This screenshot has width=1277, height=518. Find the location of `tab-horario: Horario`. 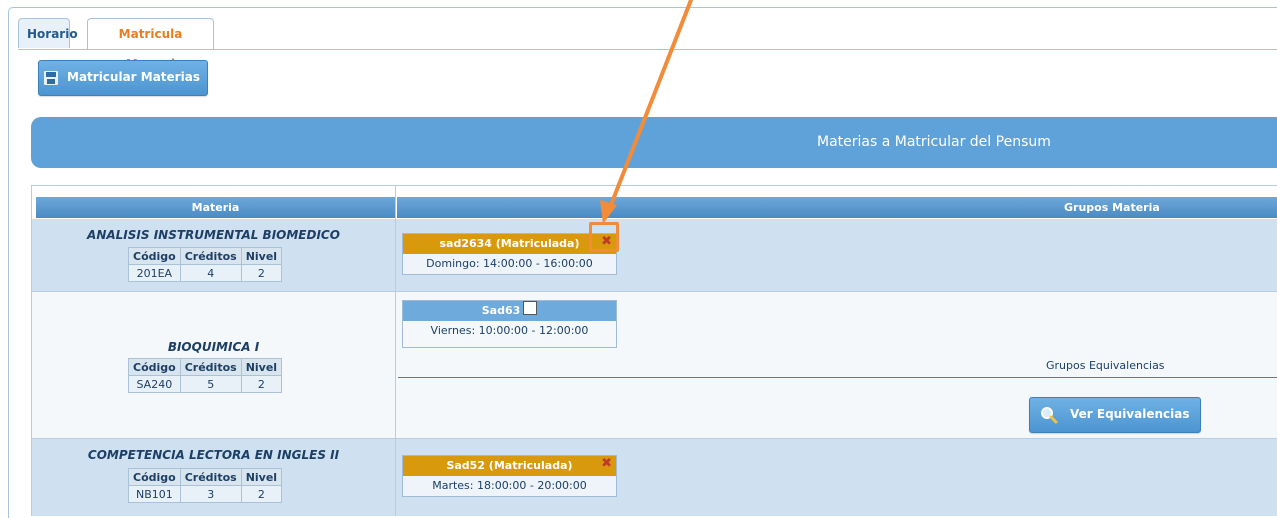

tab-horario: Horario is located at coordinates (48, 33).